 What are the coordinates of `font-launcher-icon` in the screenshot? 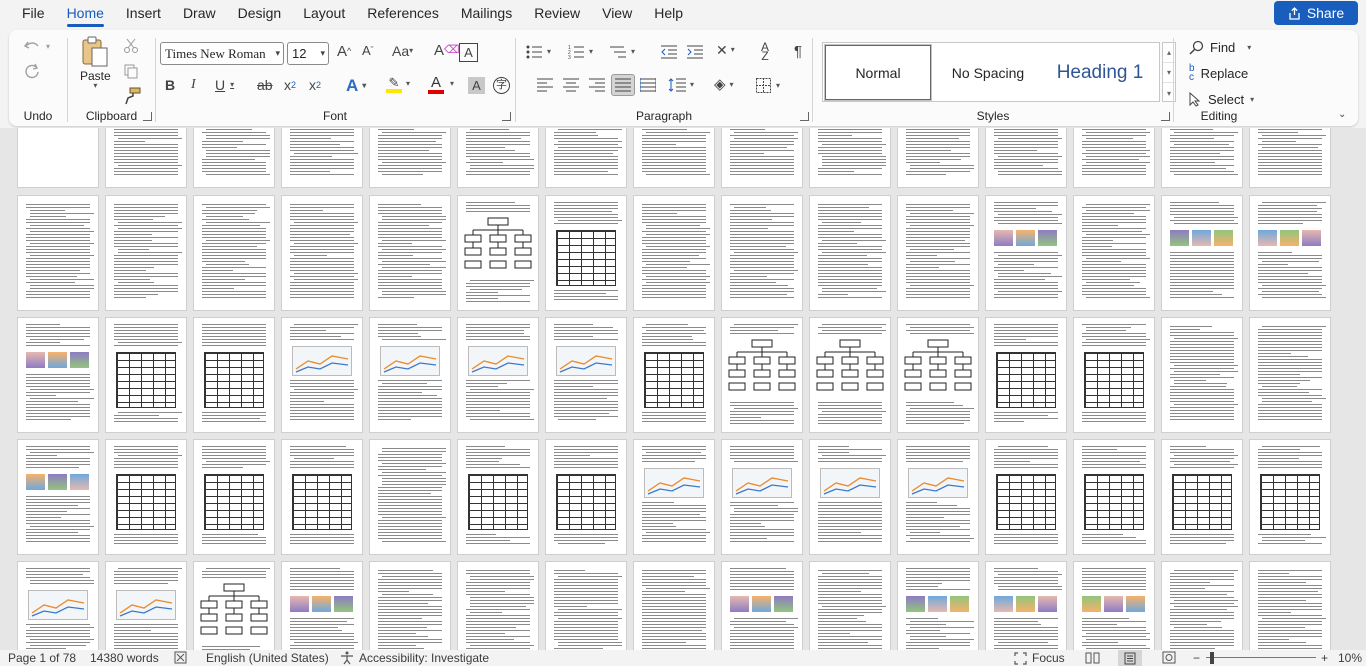 It's located at (506, 116).